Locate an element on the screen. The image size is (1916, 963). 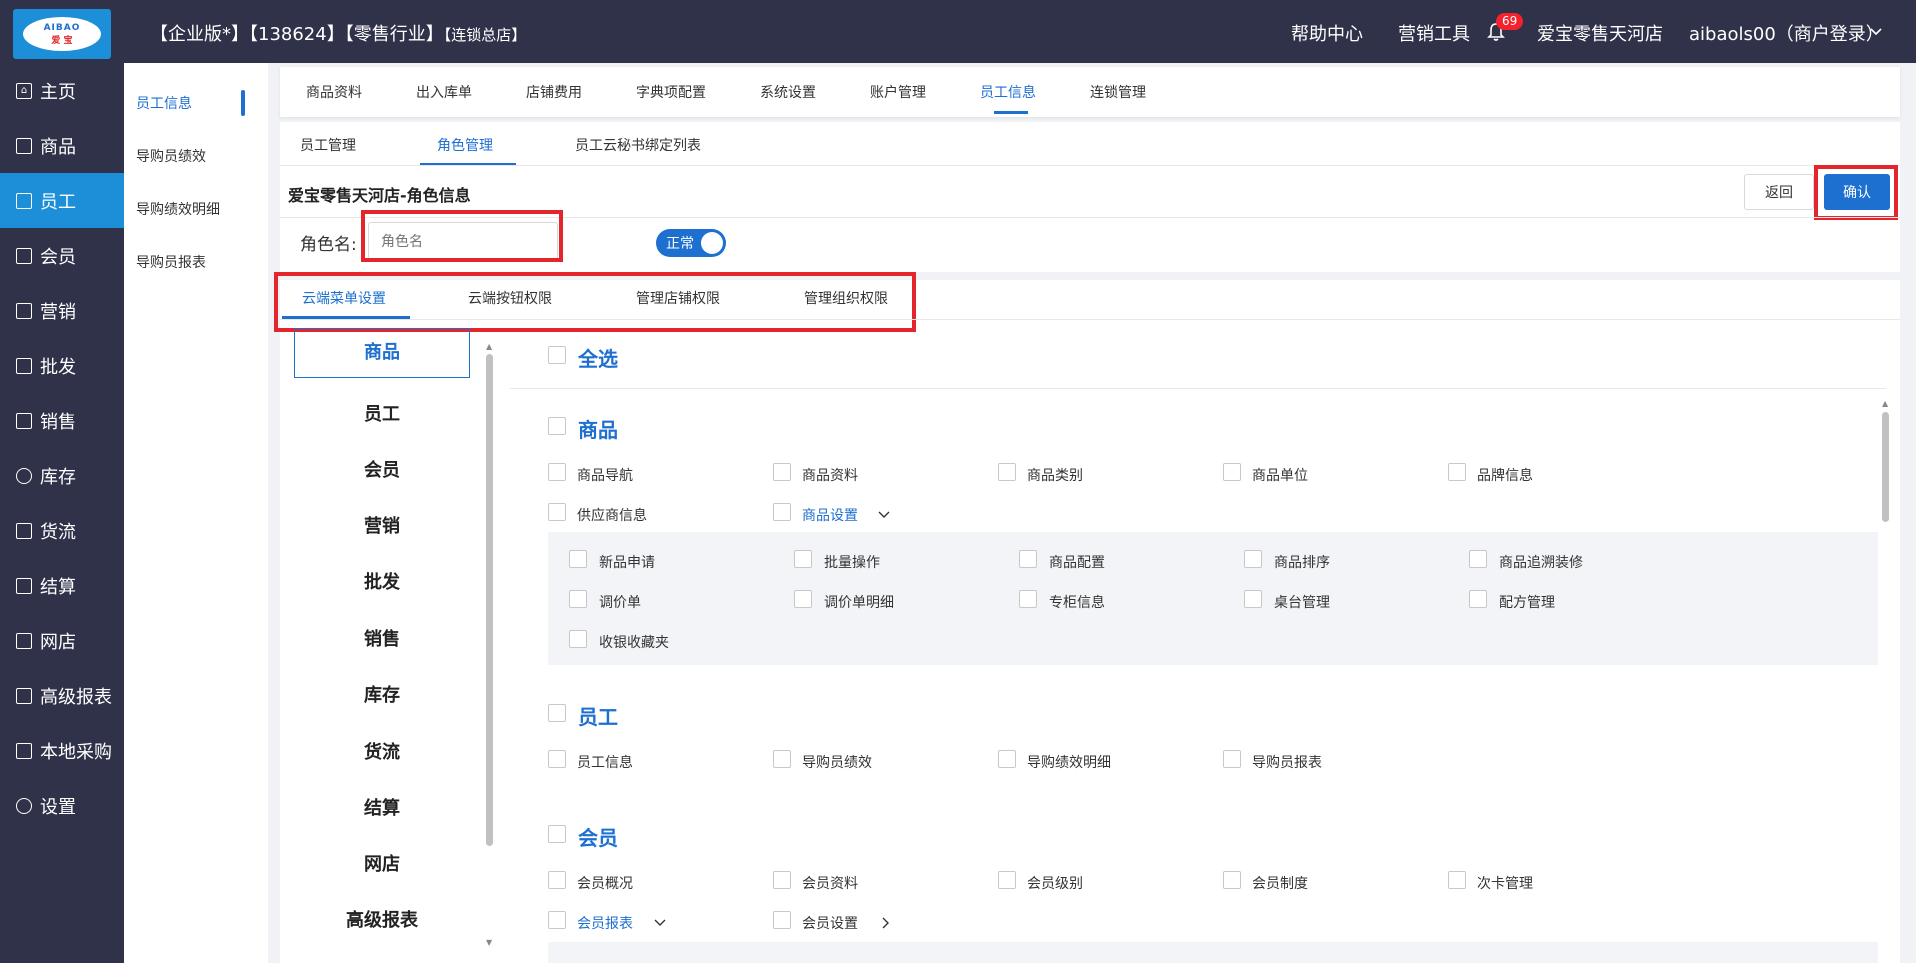
nav-sales: 销售 is located at coordinates (62, 420).